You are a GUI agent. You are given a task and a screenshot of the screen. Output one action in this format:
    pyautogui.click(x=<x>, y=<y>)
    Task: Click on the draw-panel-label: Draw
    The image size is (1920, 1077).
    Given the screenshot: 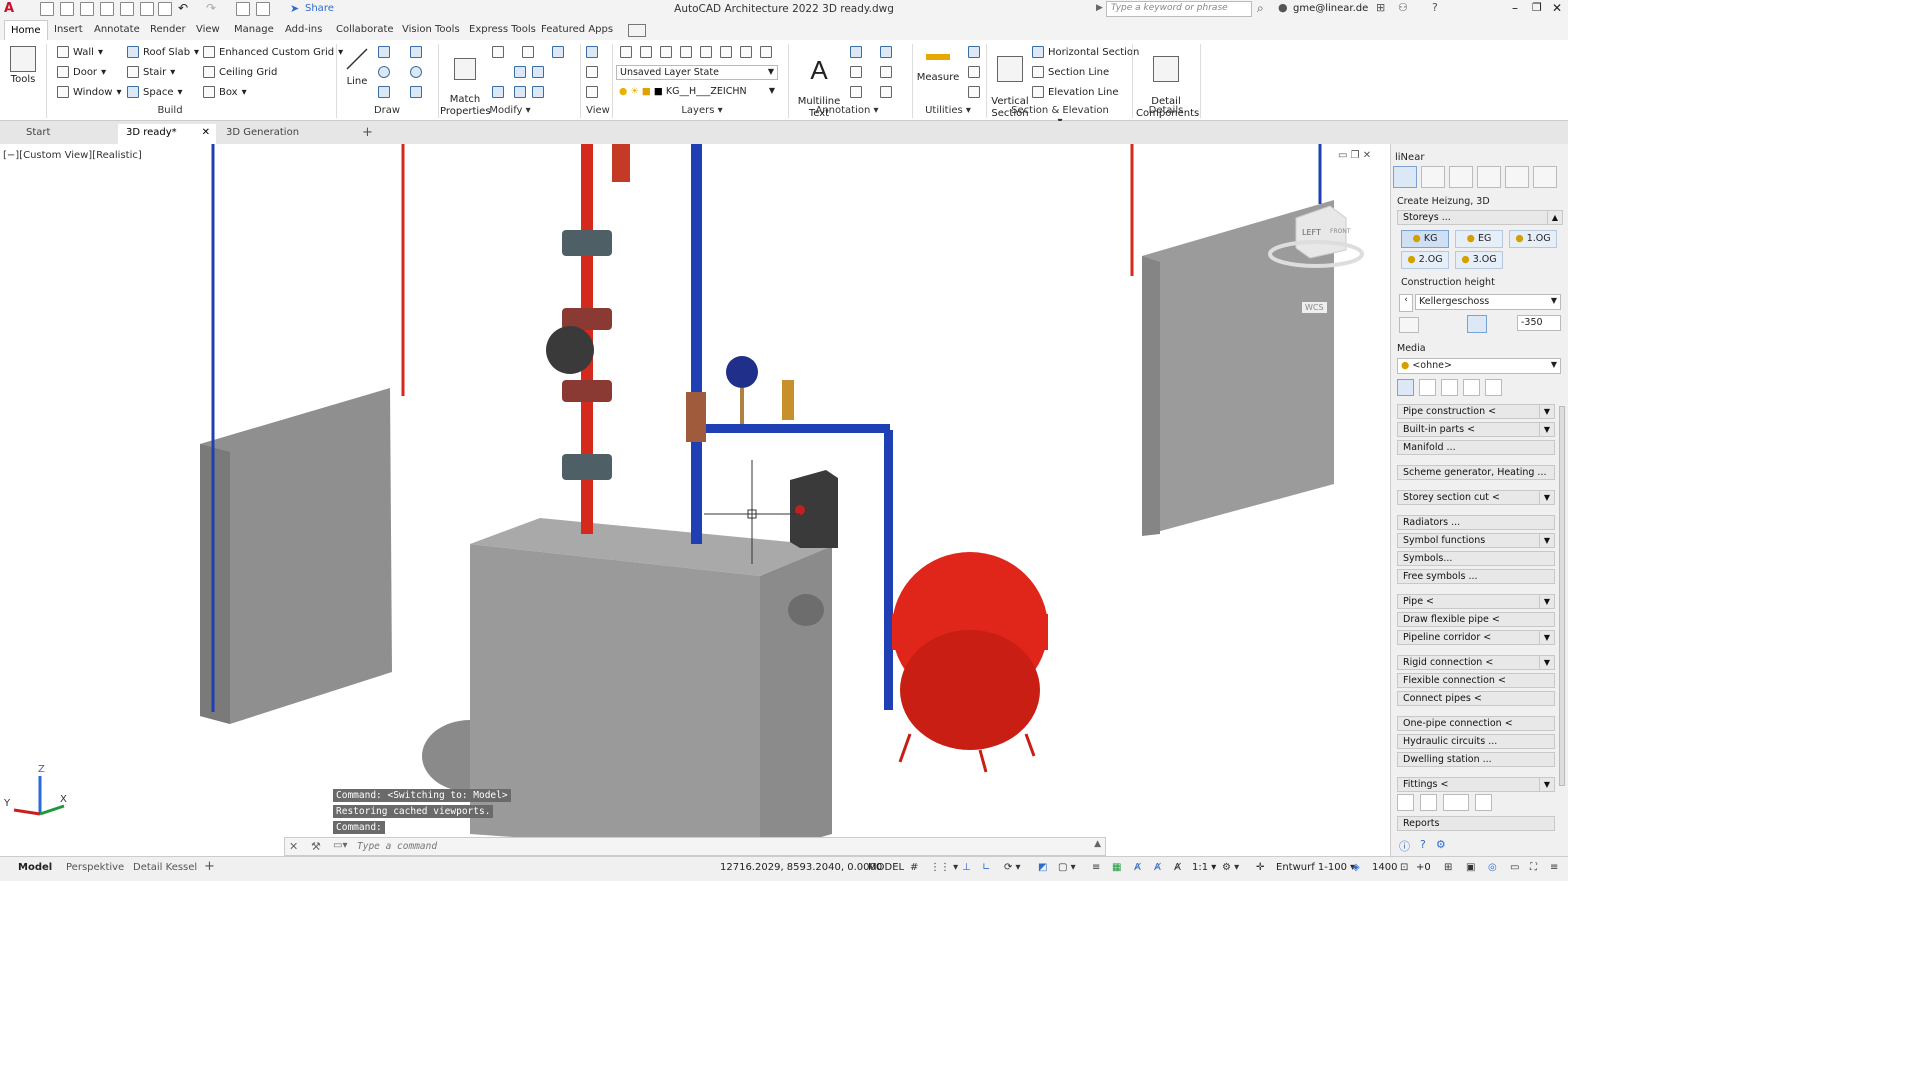 What is the action you would take?
    pyautogui.click(x=387, y=110)
    